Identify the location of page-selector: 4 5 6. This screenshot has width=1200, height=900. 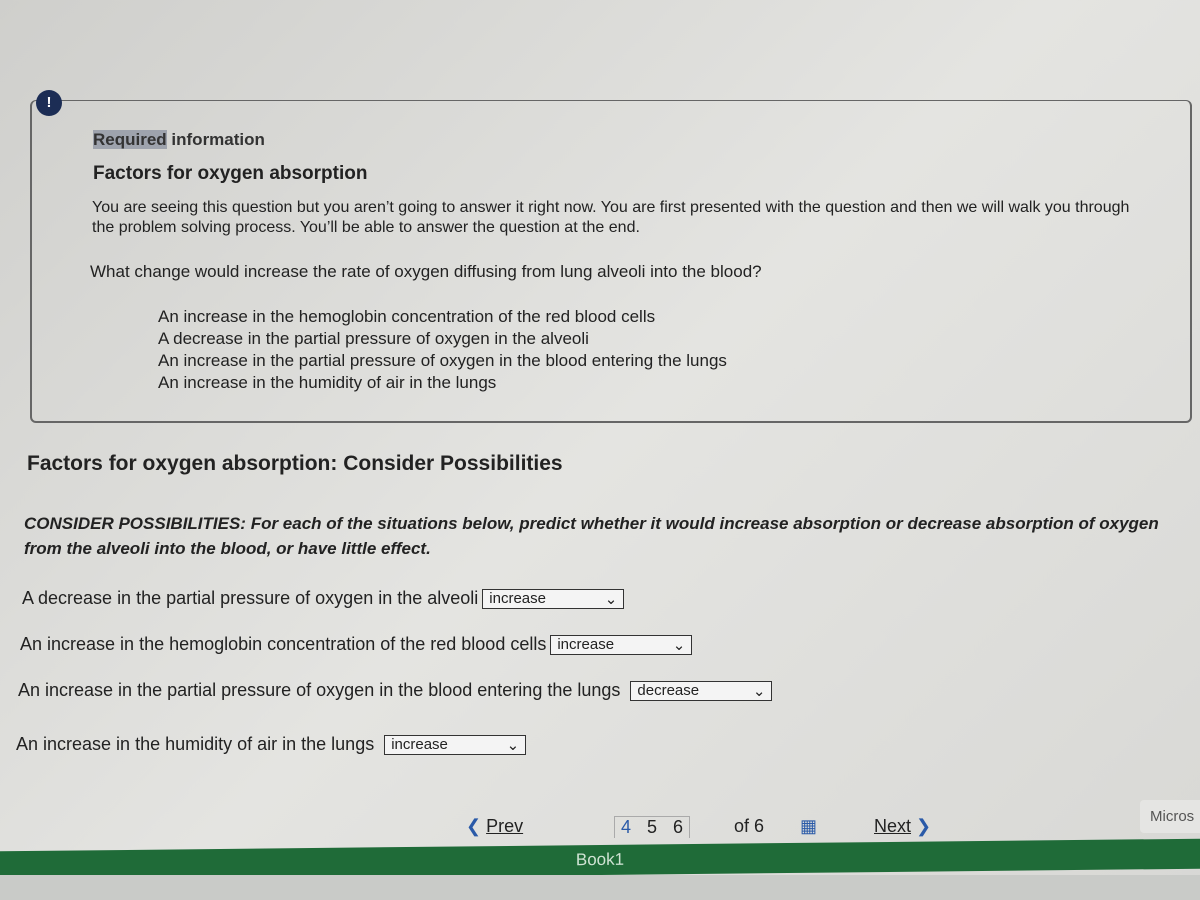
(652, 827).